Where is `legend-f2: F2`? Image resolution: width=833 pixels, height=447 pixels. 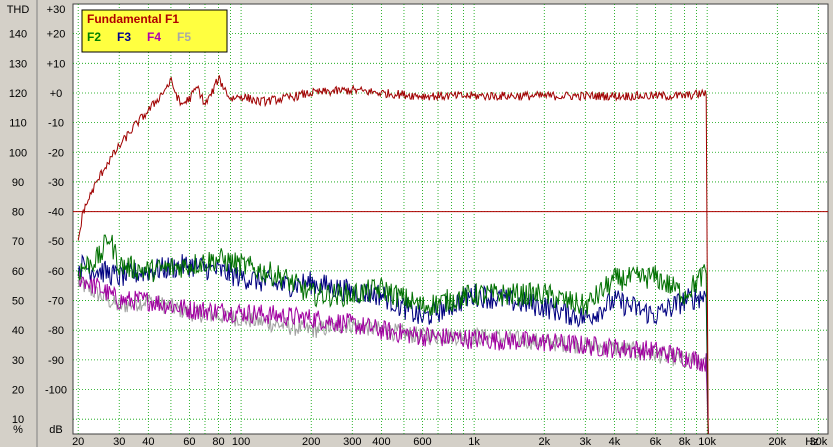
legend-f2: F2 is located at coordinates (94, 37).